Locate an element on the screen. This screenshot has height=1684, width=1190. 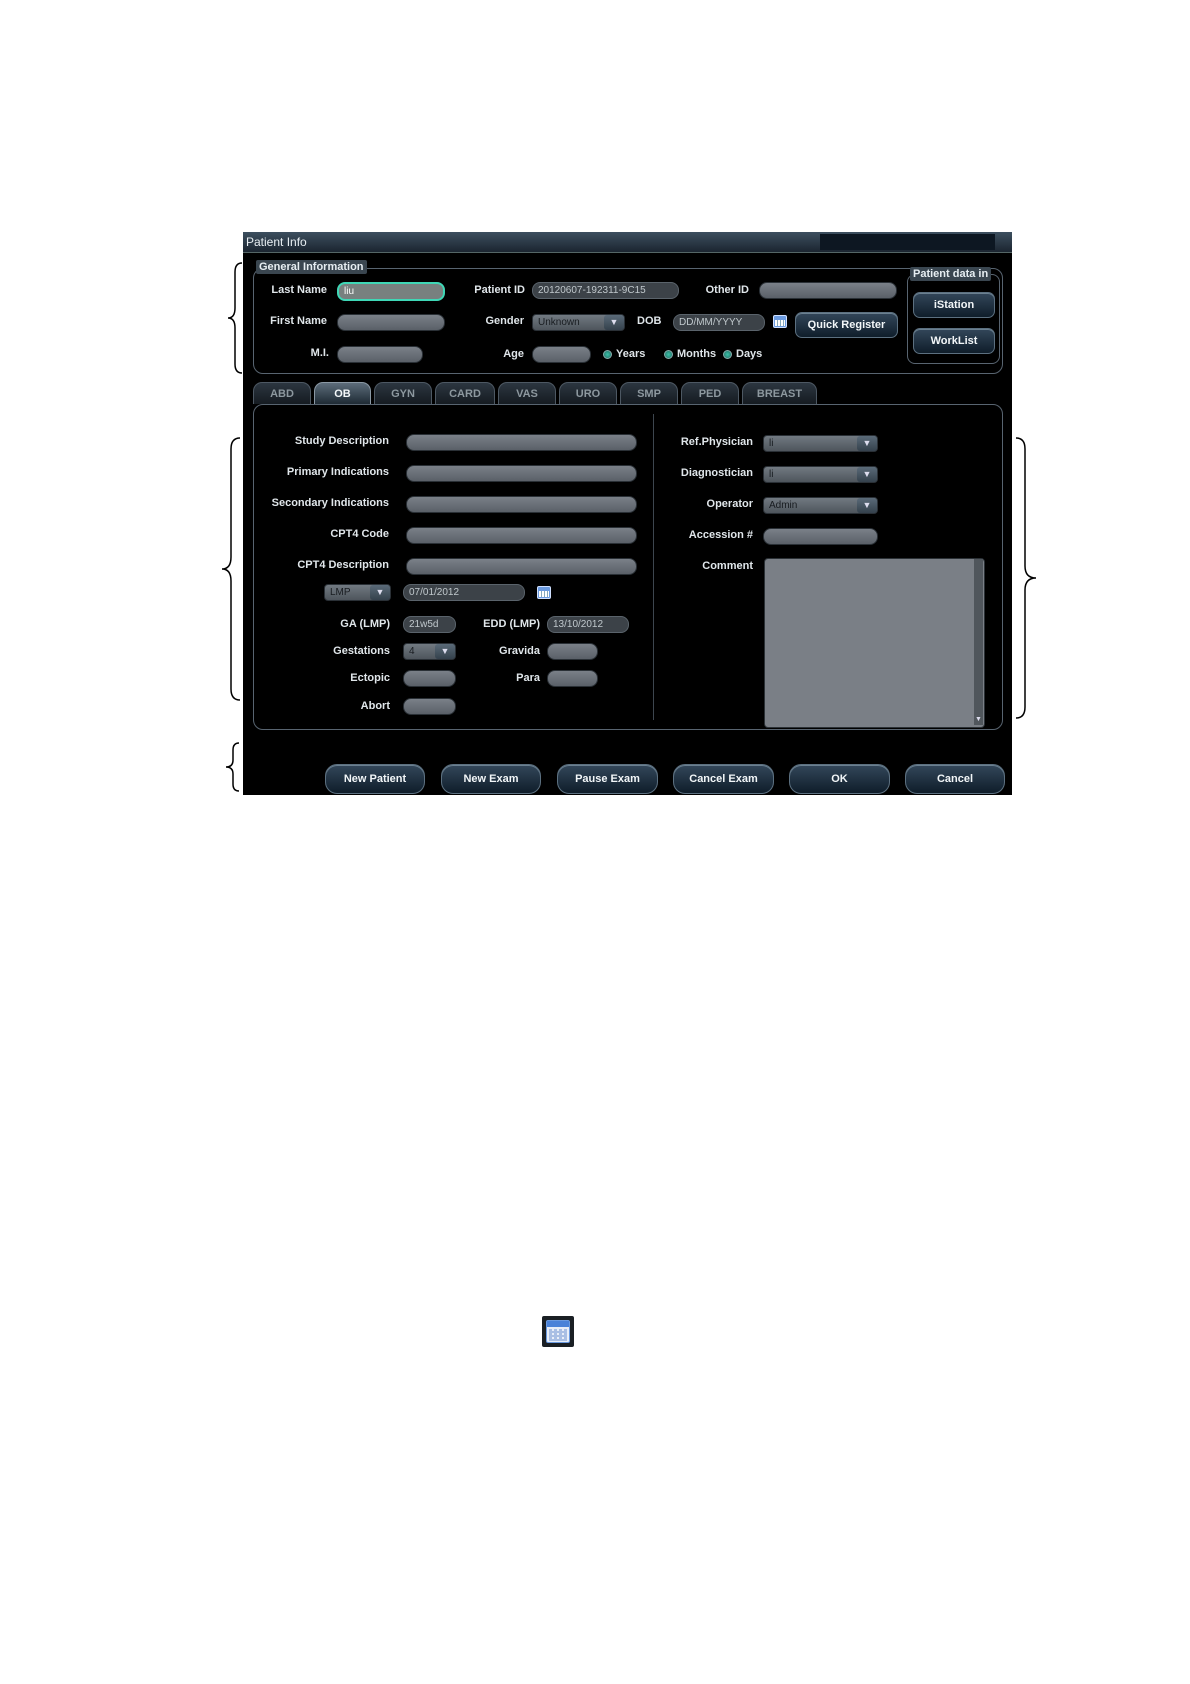
months-radio is located at coordinates (668, 354).